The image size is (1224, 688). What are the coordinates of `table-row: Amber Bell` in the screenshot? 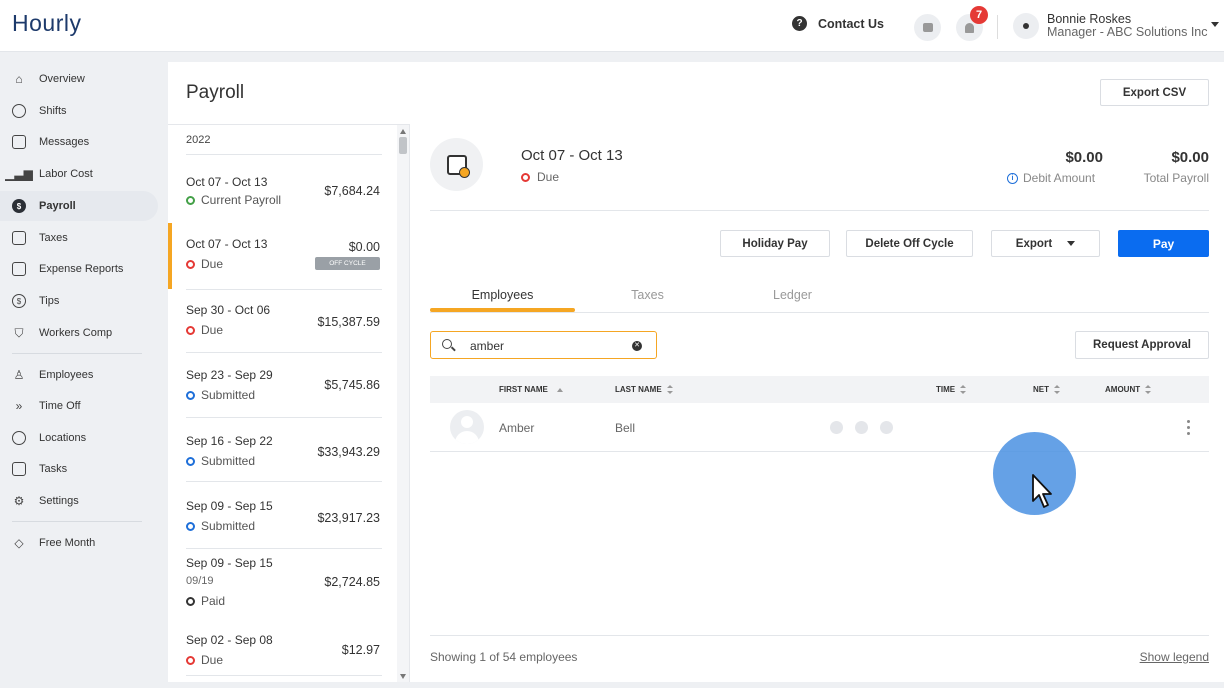 It's located at (819, 428).